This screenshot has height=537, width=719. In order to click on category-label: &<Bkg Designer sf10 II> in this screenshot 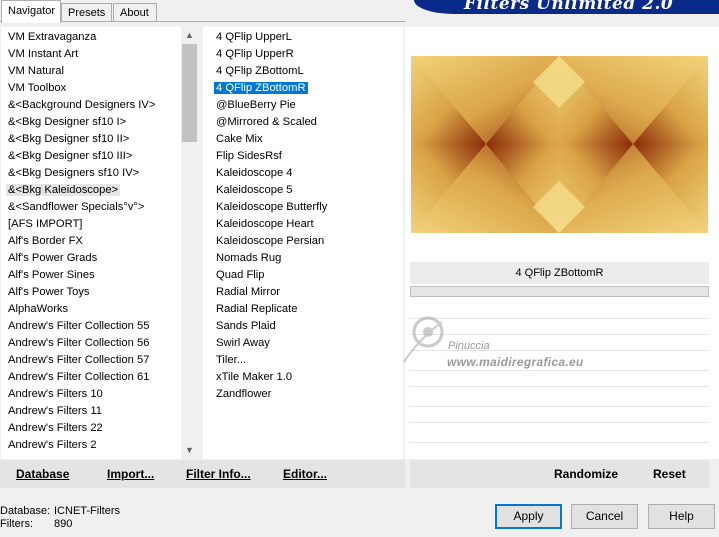, I will do `click(69, 139)`.